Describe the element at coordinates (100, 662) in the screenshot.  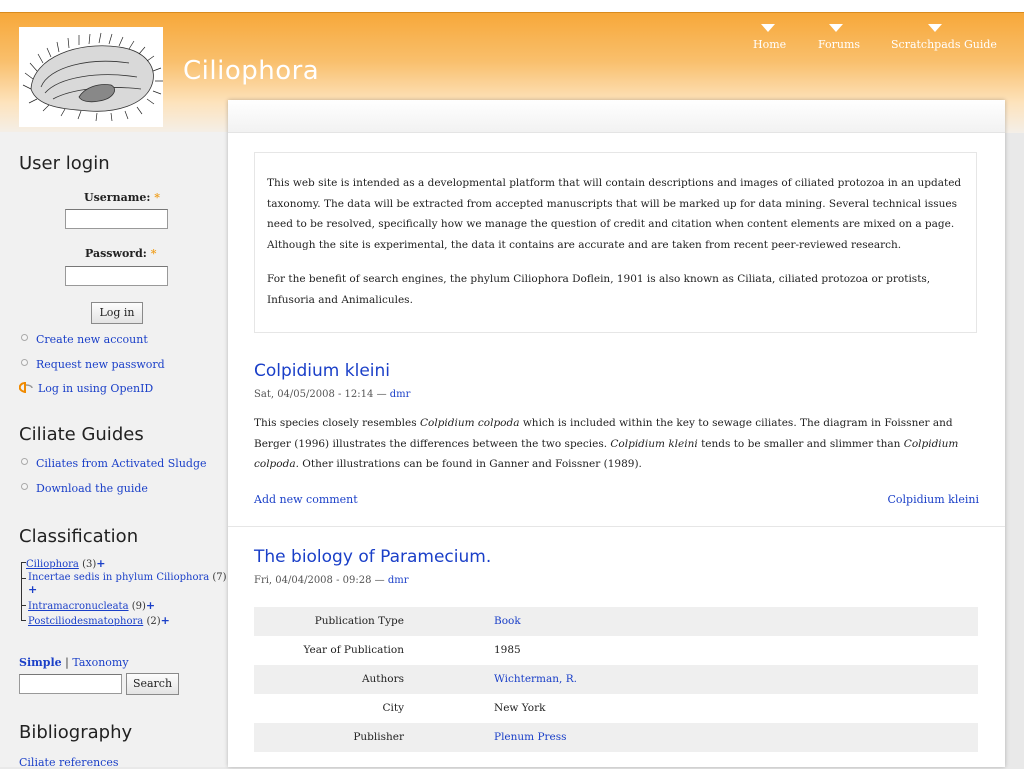
I see `search-mode-taxonomy: Taxonomy` at that location.